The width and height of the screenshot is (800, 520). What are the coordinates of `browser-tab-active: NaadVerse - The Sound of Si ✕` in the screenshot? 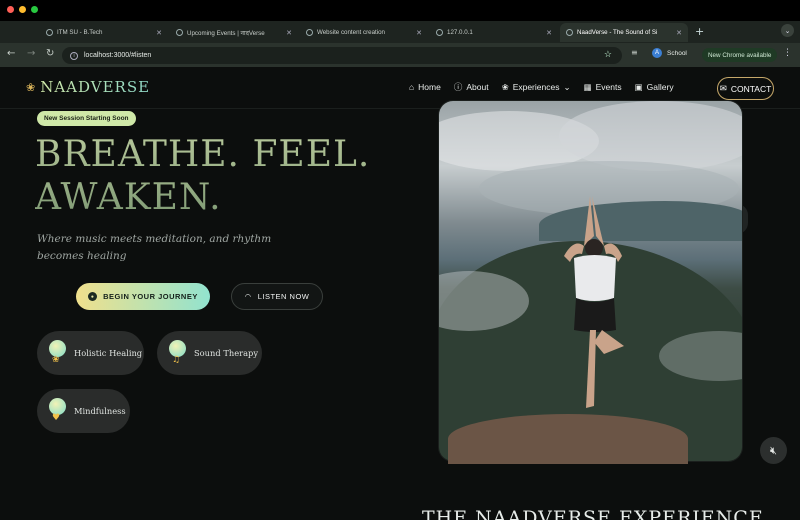 It's located at (624, 32).